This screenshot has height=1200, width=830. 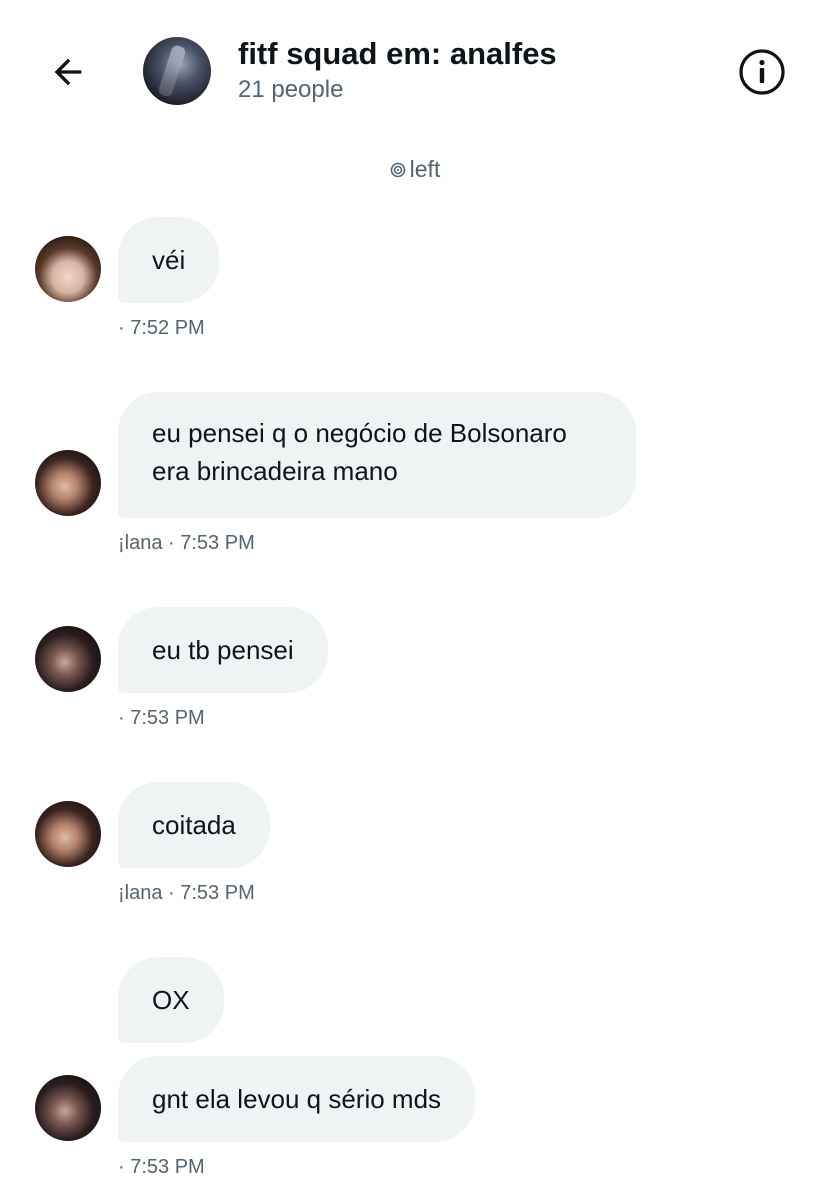 I want to click on message-text-line: eu pensei q o negócio de Bolsonaro, so click(x=359, y=433).